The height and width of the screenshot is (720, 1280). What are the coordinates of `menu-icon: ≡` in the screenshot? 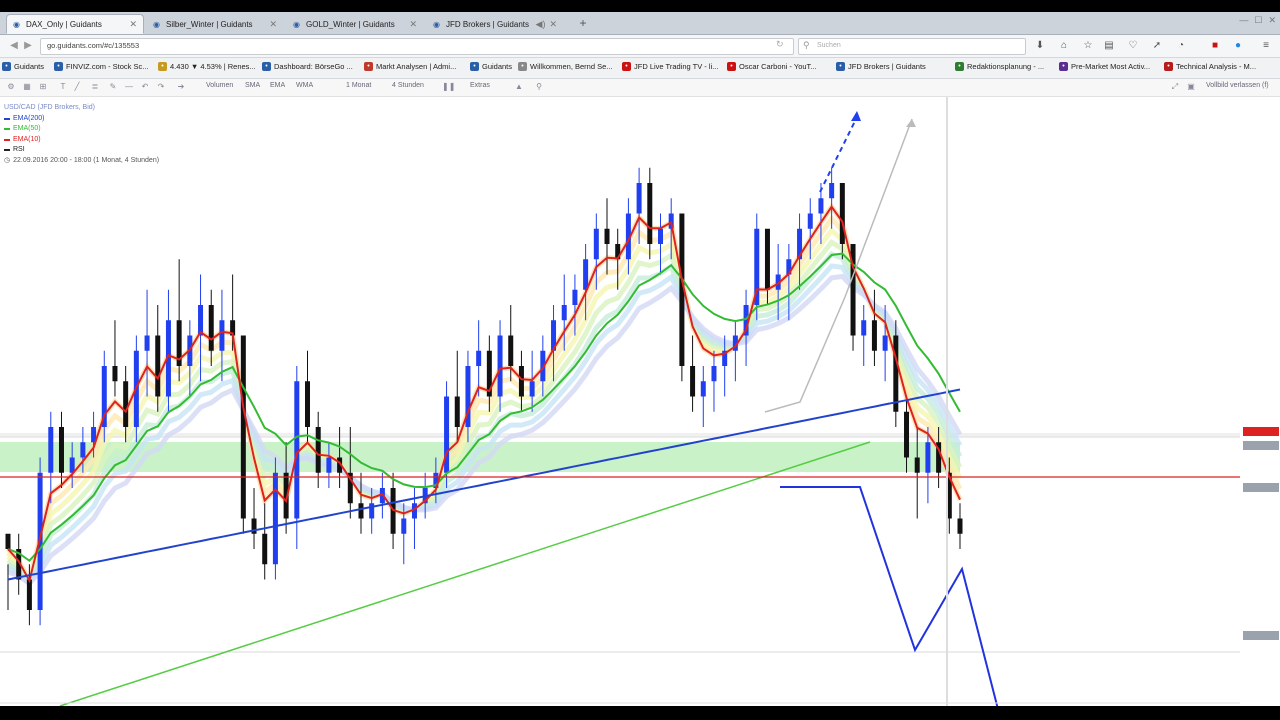 It's located at (1266, 46).